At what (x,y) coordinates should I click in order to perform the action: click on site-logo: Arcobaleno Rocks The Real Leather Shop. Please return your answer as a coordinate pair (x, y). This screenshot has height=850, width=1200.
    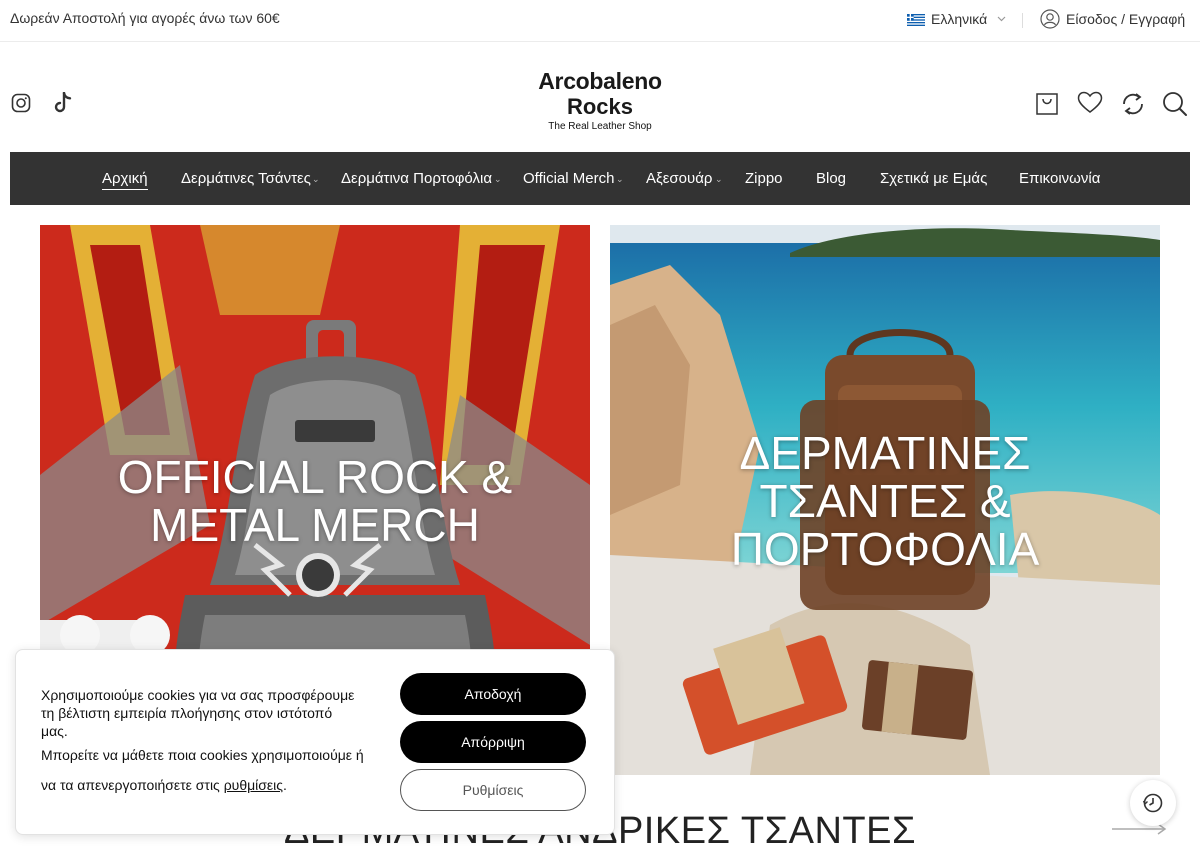
    Looking at the image, I should click on (600, 100).